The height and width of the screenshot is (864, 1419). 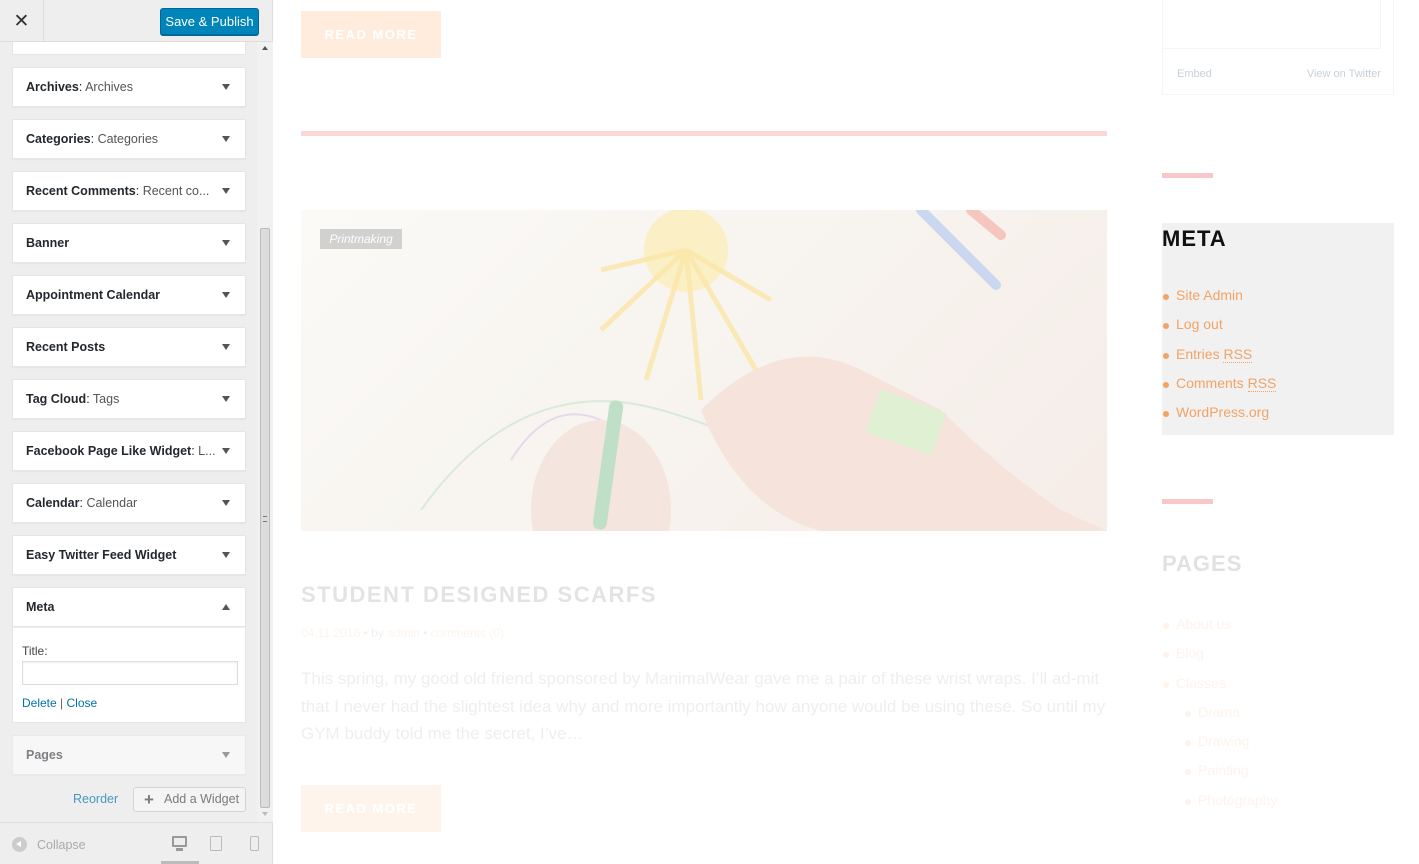 What do you see at coordinates (104, 399) in the screenshot?
I see `widget-subtitle: Tags` at bounding box center [104, 399].